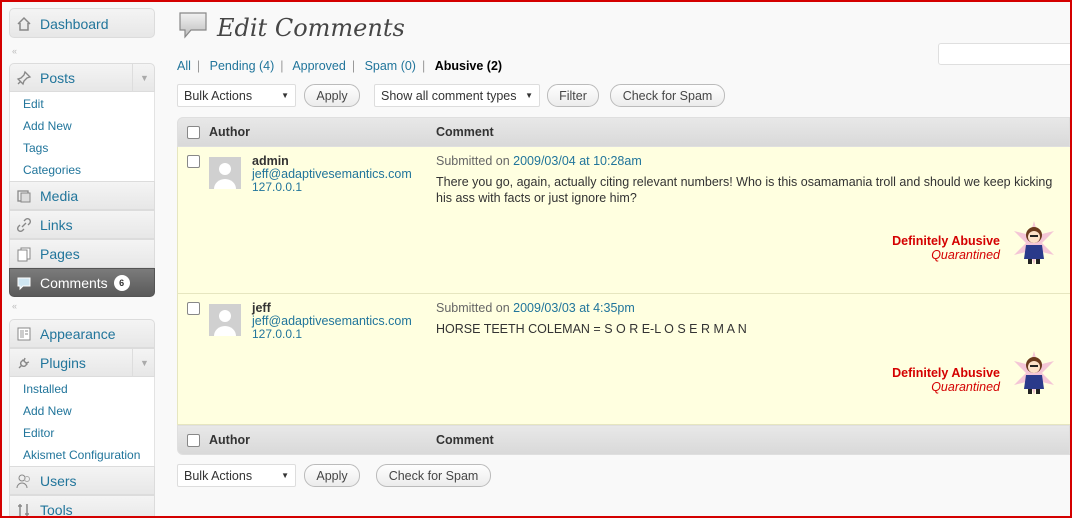  I want to click on menu-appearance: Appearance, so click(82, 333).